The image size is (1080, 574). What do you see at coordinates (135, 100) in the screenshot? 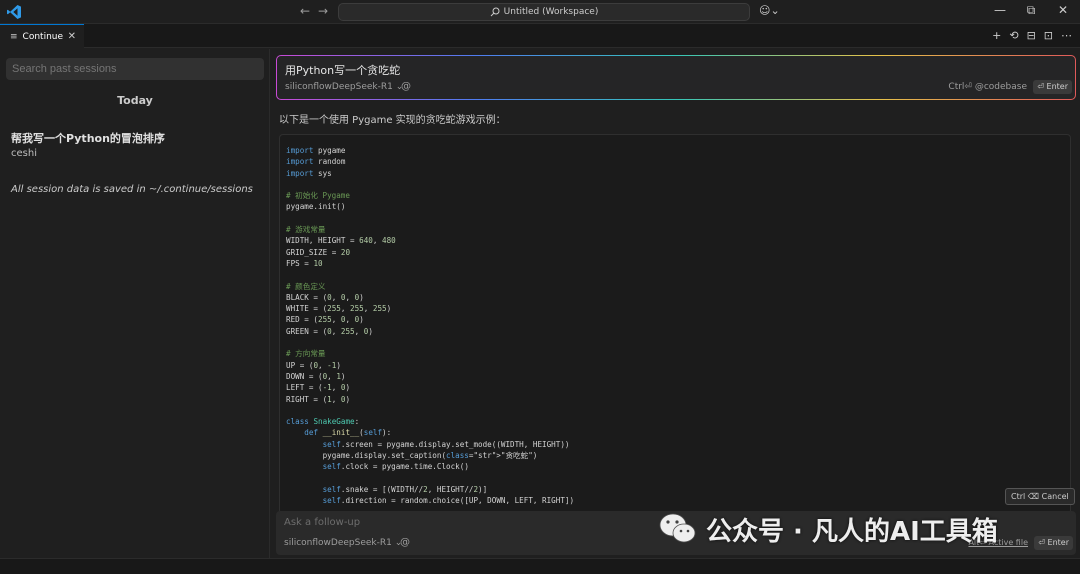
I see `group-heading: Today` at bounding box center [135, 100].